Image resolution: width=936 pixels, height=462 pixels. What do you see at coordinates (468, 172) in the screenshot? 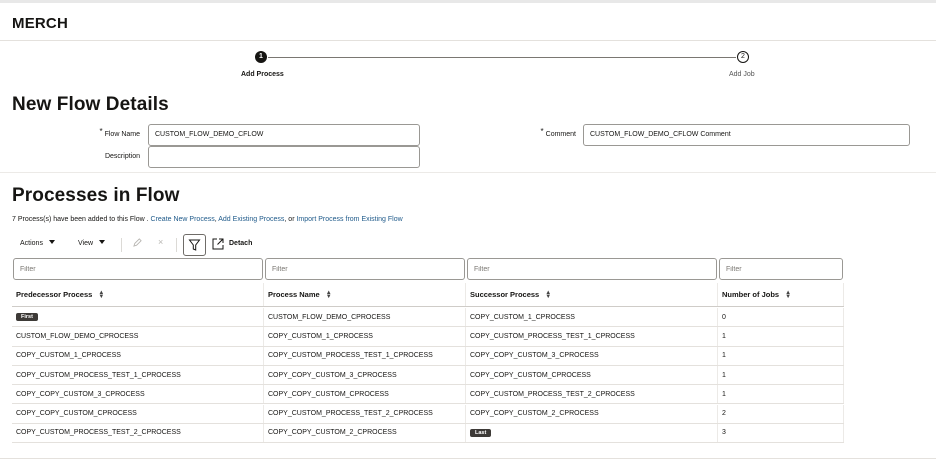
I see `section-divider` at bounding box center [468, 172].